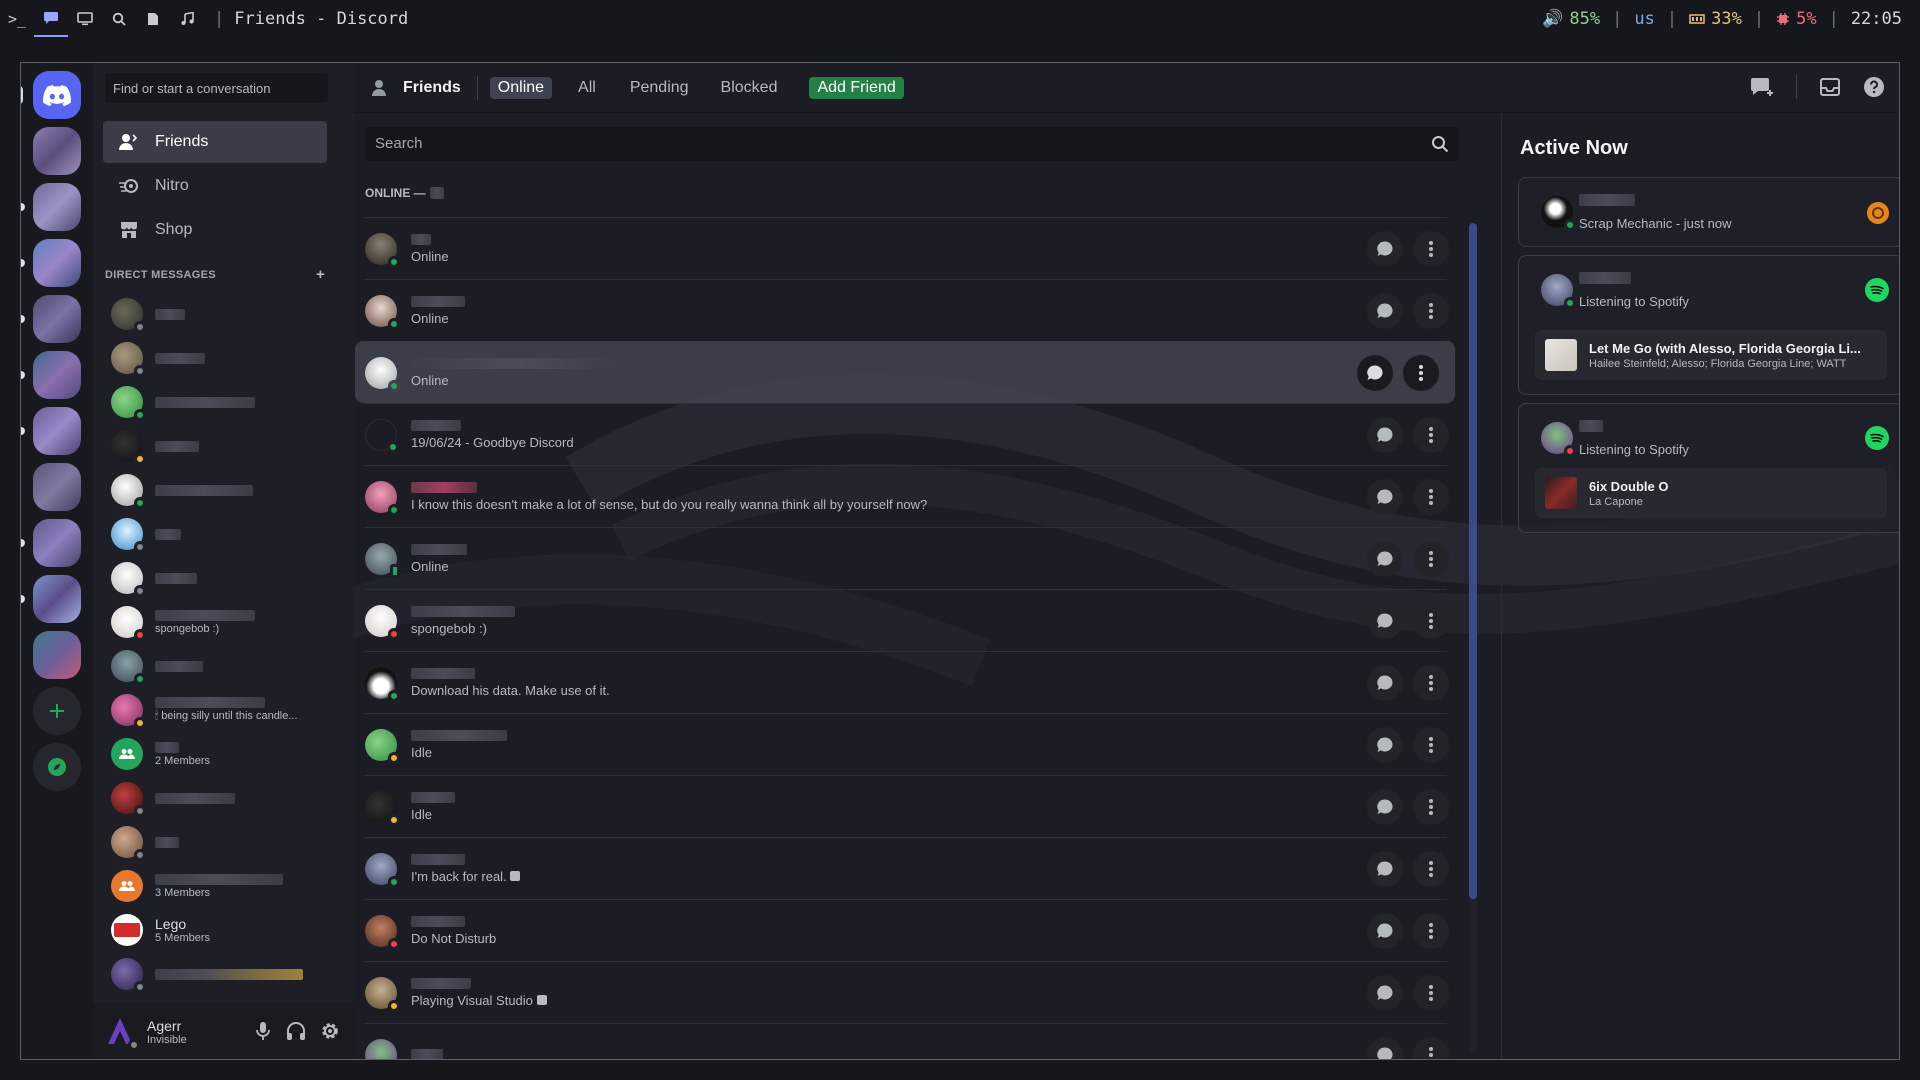  What do you see at coordinates (51, 18) in the screenshot?
I see `discord-workspace-icon` at bounding box center [51, 18].